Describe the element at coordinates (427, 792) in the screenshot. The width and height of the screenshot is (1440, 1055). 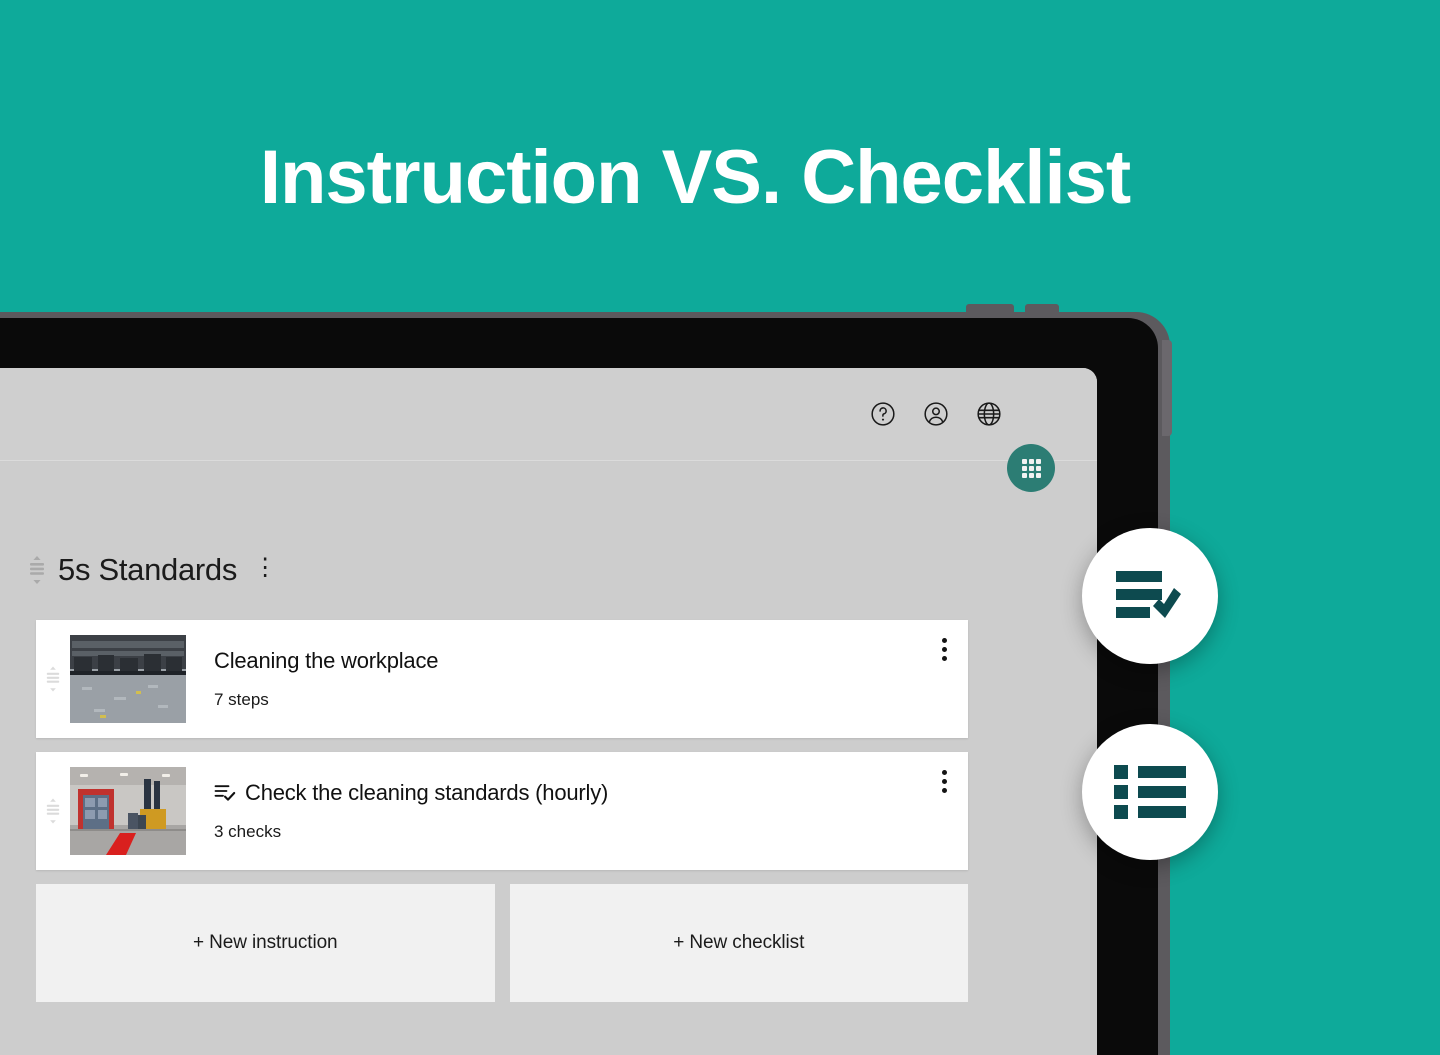
I see `card-title: Check the cleaning standards (hourly)` at that location.